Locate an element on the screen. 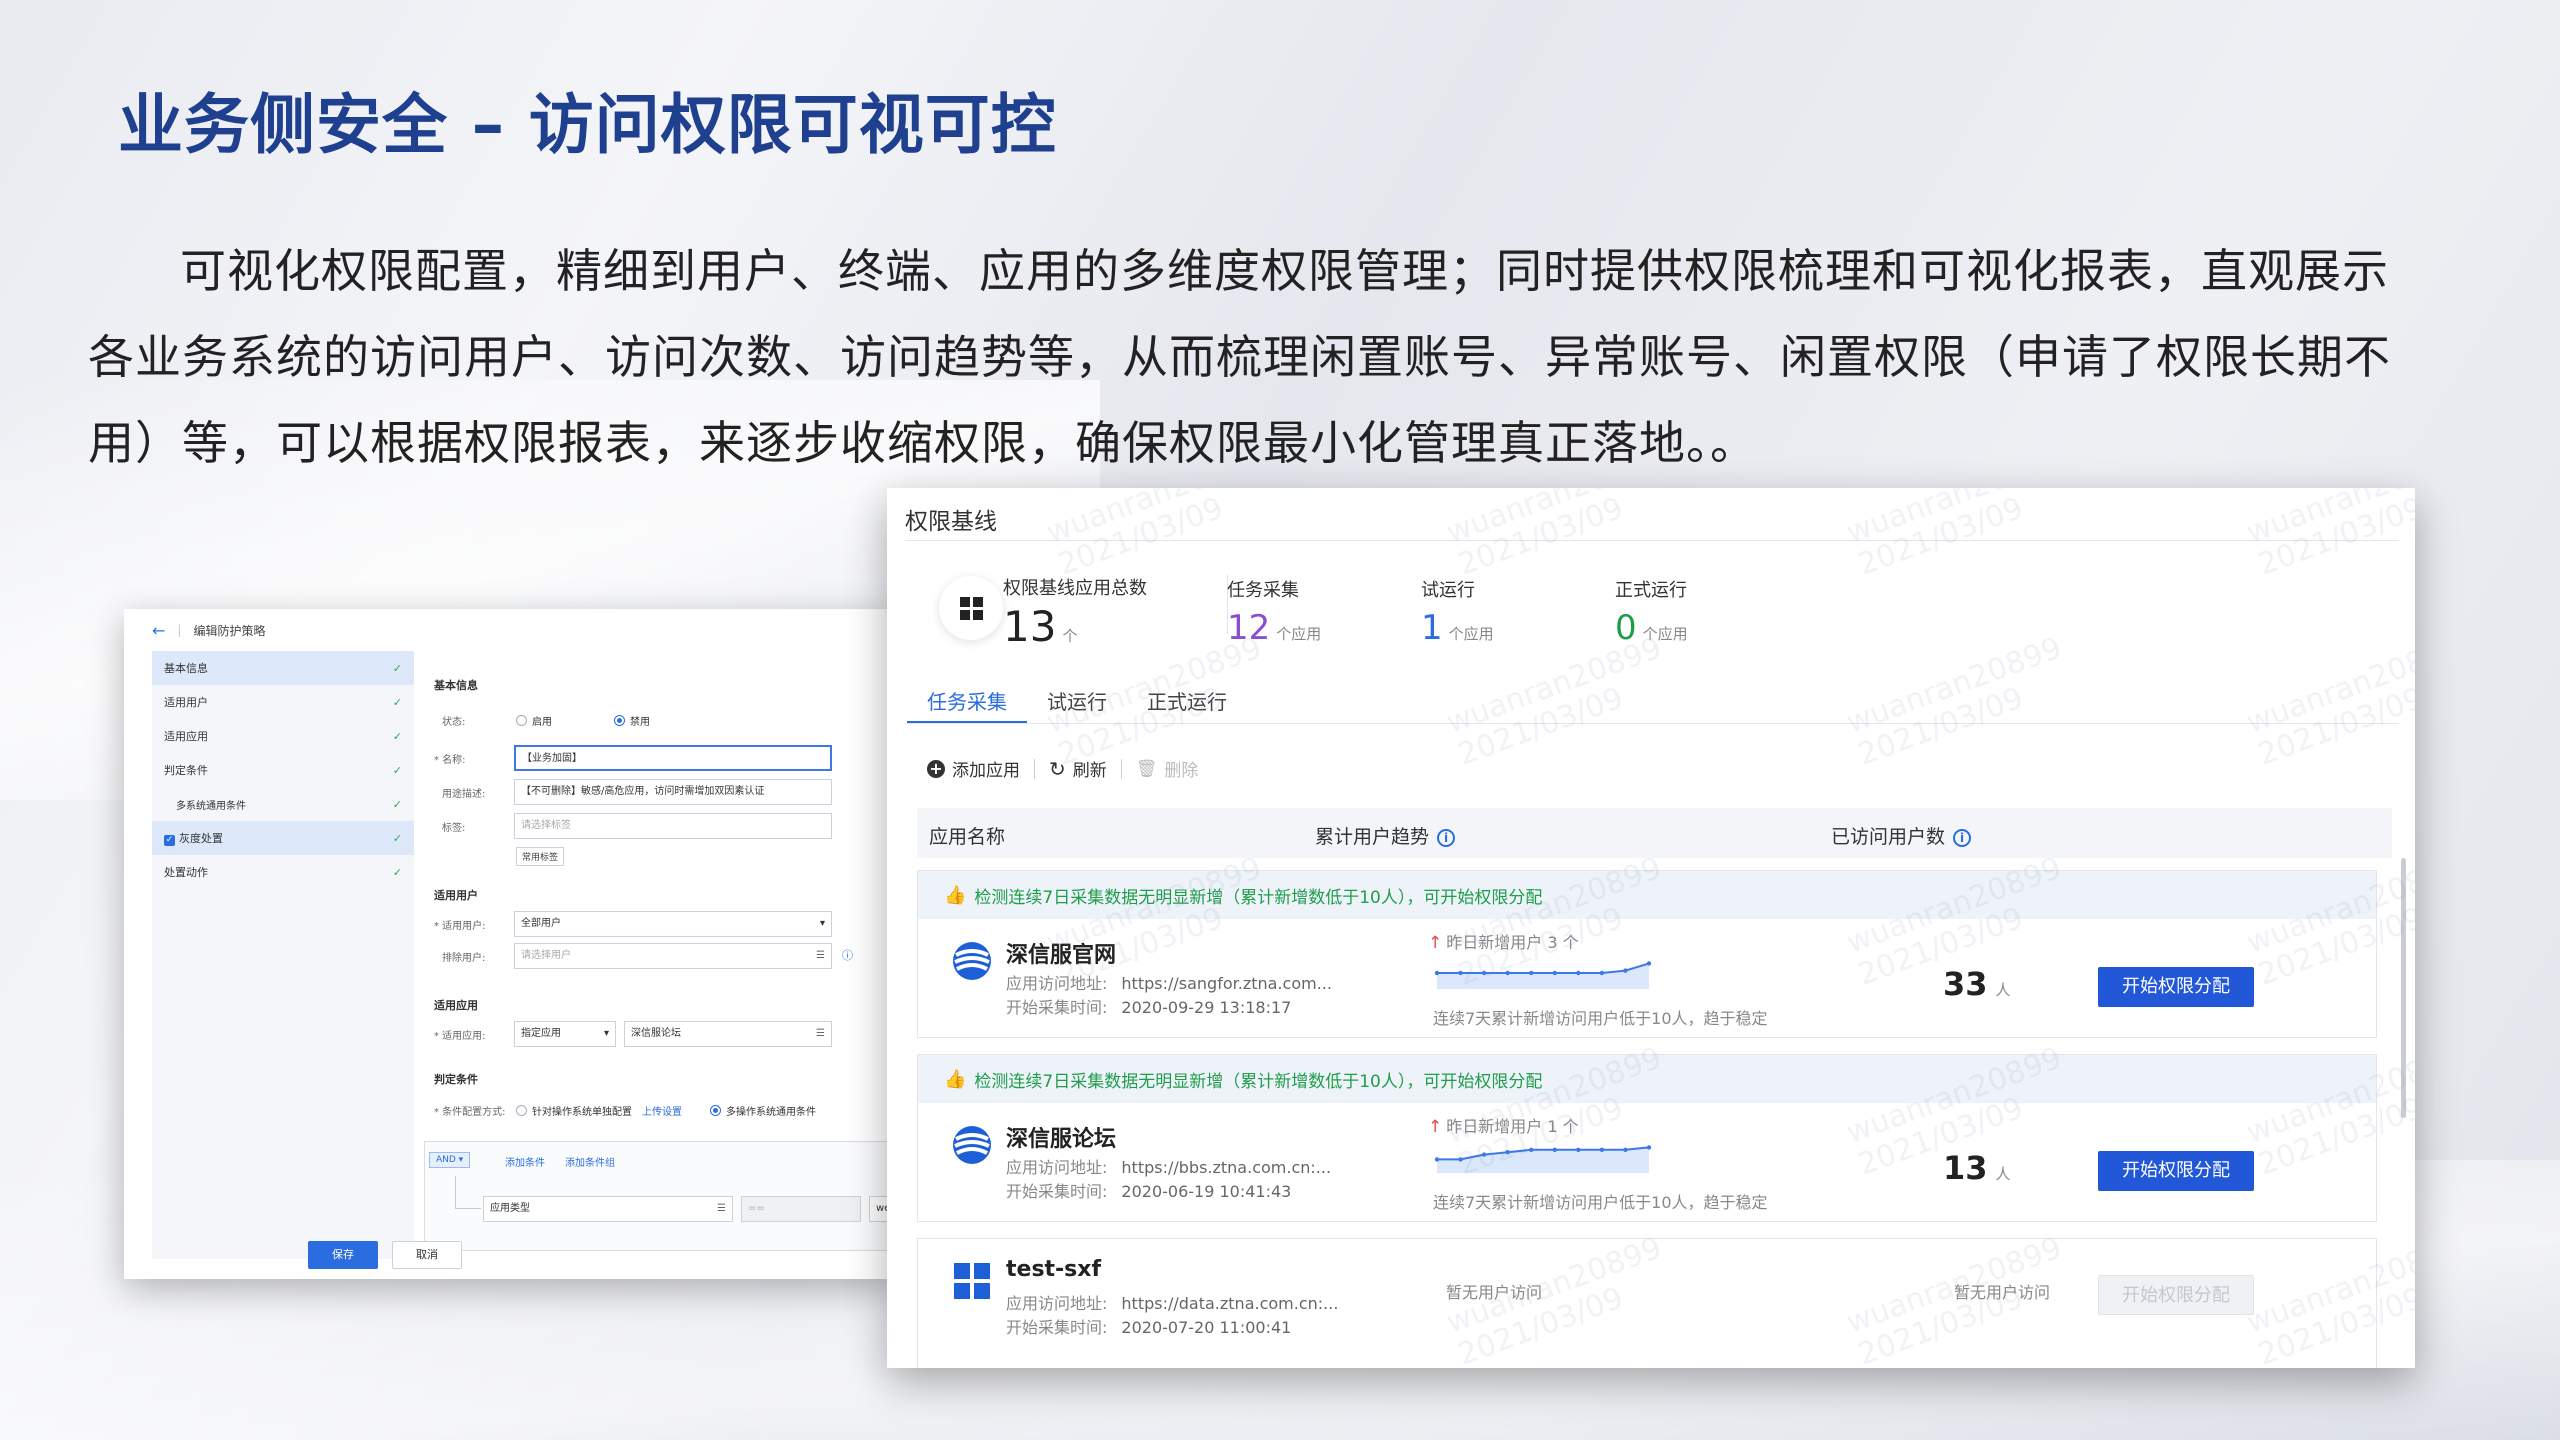 The width and height of the screenshot is (2560, 1440). tab-formal: 正式运行 is located at coordinates (1187, 701).